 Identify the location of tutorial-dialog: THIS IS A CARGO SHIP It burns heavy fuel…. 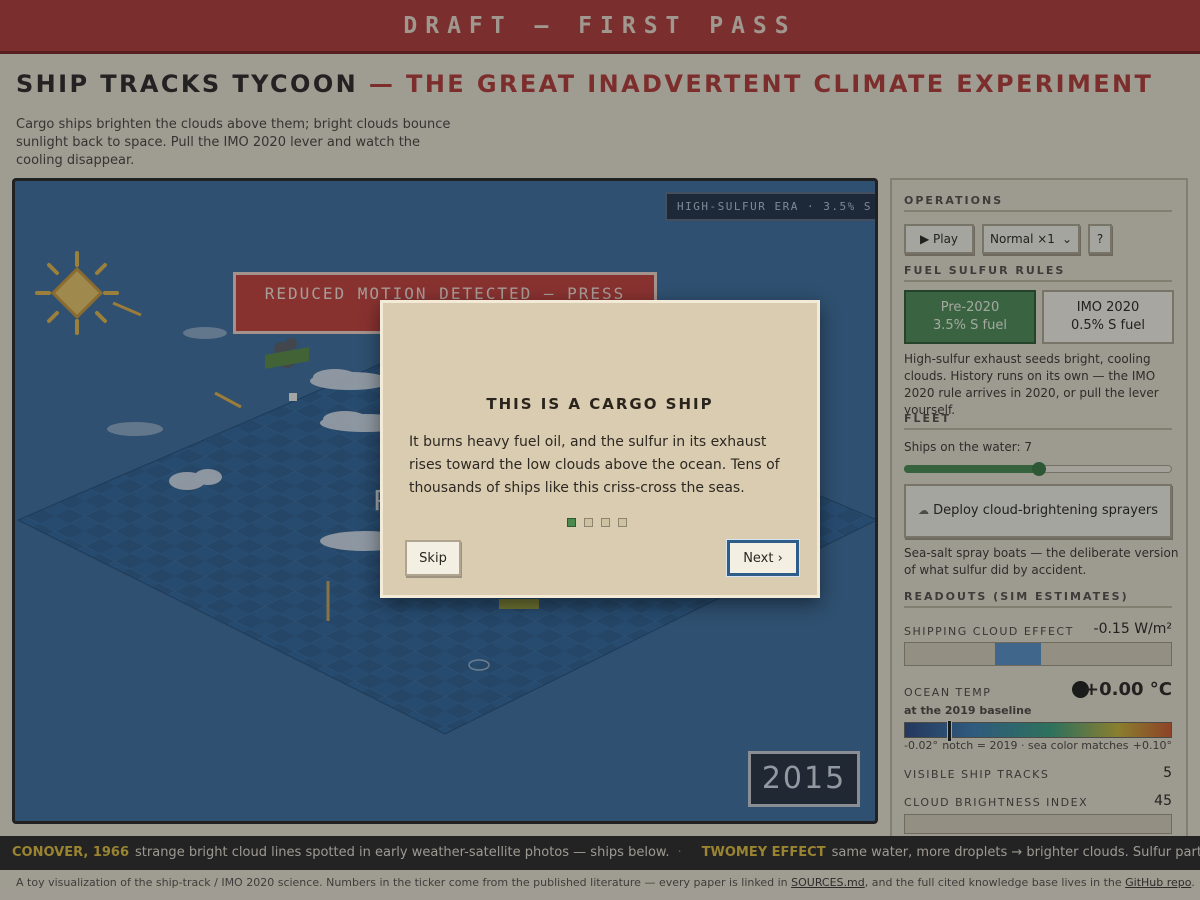
(600, 449).